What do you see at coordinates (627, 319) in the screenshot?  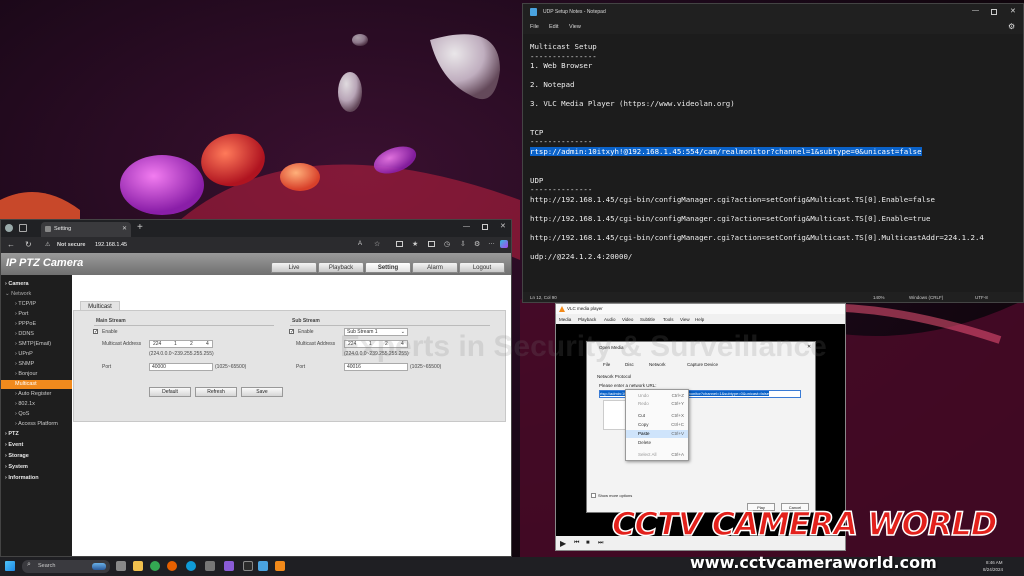 I see `vlc-menu-video: Video` at bounding box center [627, 319].